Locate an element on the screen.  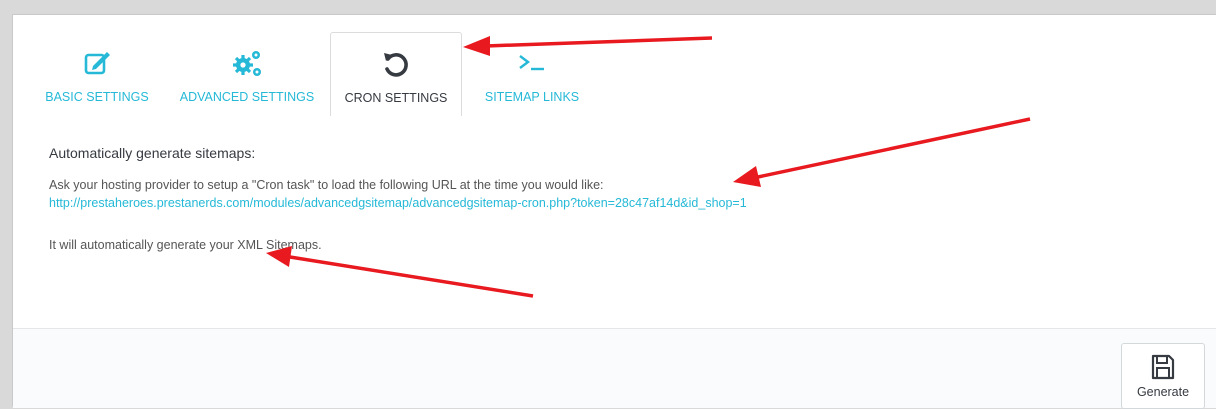
gears-icon is located at coordinates (247, 63).